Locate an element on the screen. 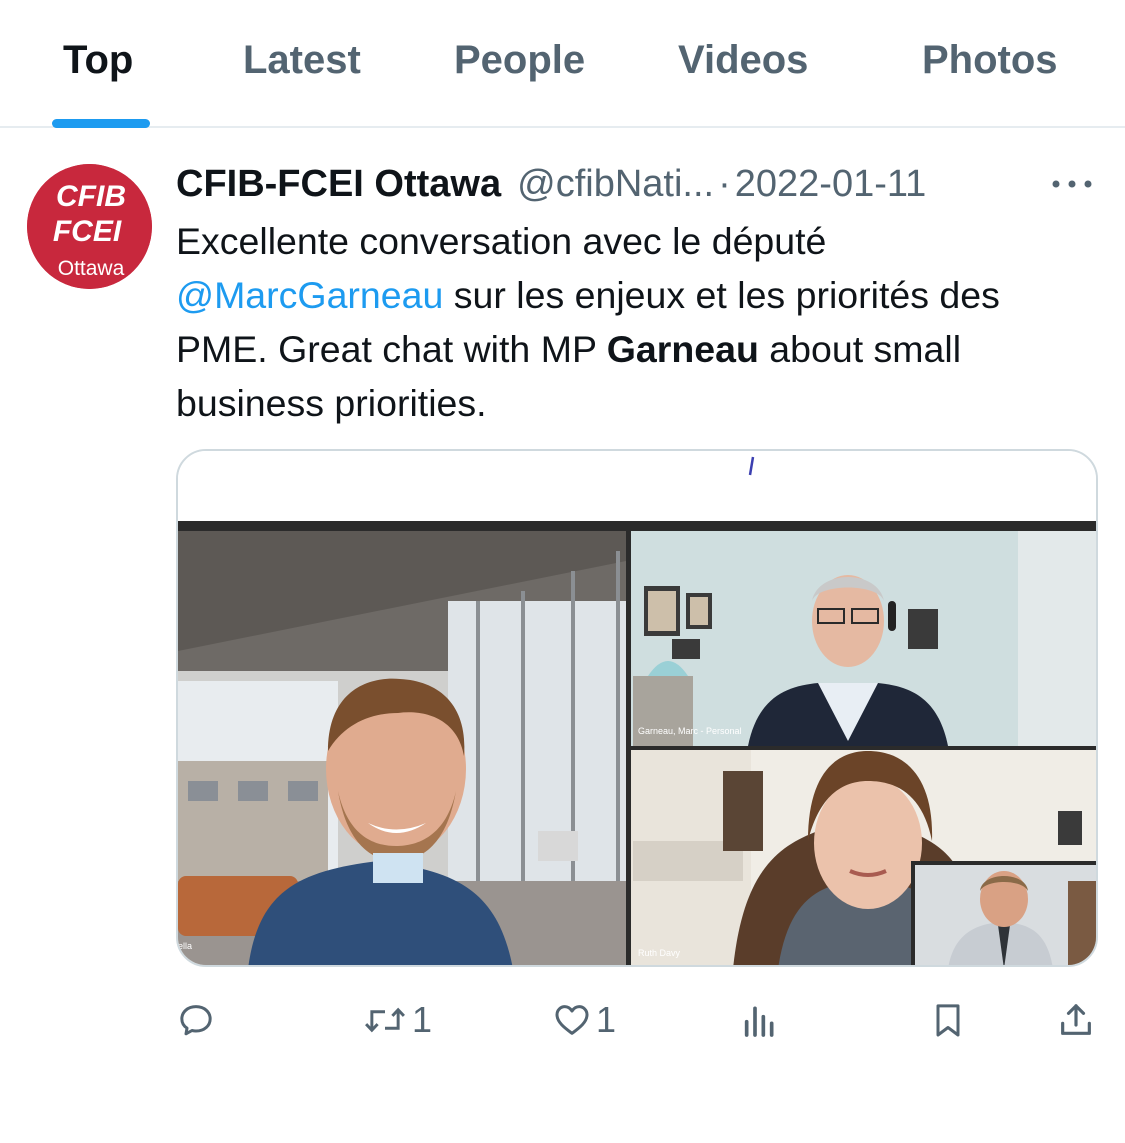 This screenshot has height=1143, width=1125. like-count: 1 is located at coordinates (606, 1019).